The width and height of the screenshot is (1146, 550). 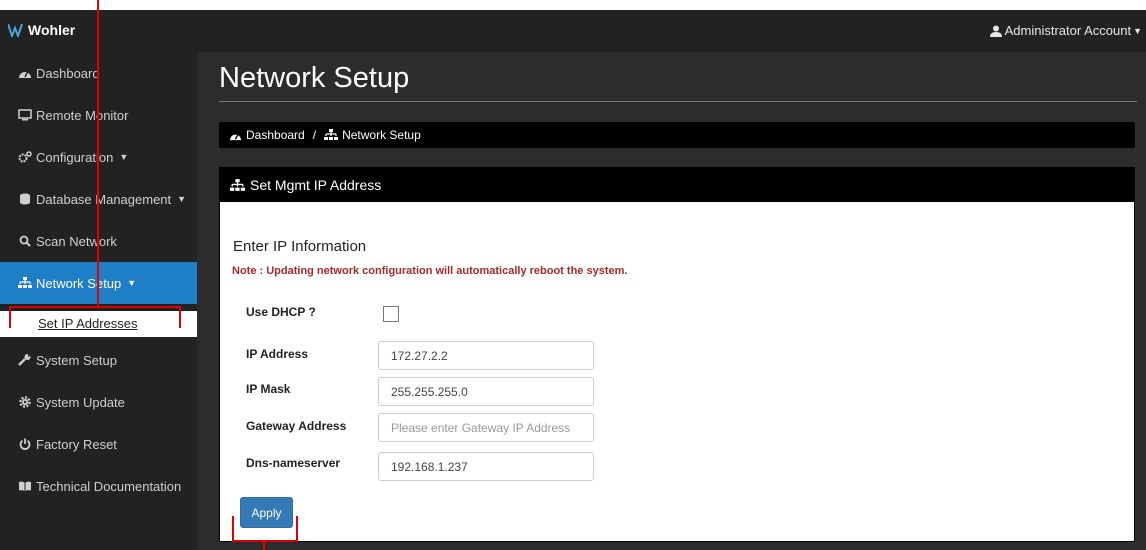 What do you see at coordinates (104, 199) in the screenshot?
I see `sidebar-item-label: Database Management` at bounding box center [104, 199].